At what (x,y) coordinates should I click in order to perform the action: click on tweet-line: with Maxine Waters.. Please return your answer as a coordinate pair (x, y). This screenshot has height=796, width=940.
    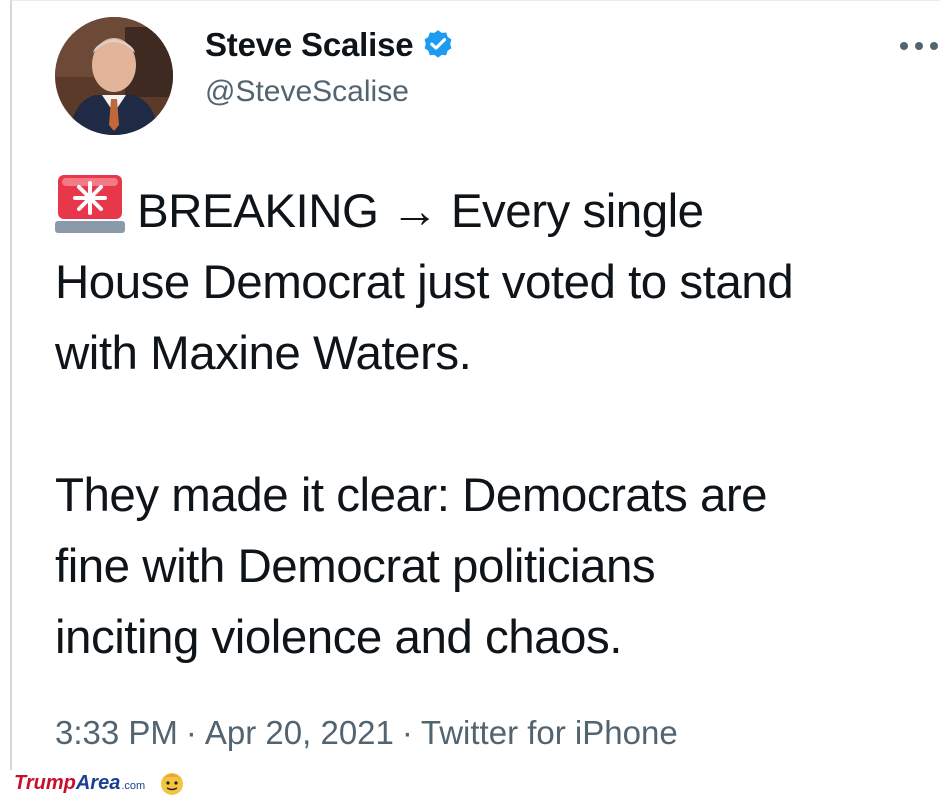
    Looking at the image, I should click on (263, 353).